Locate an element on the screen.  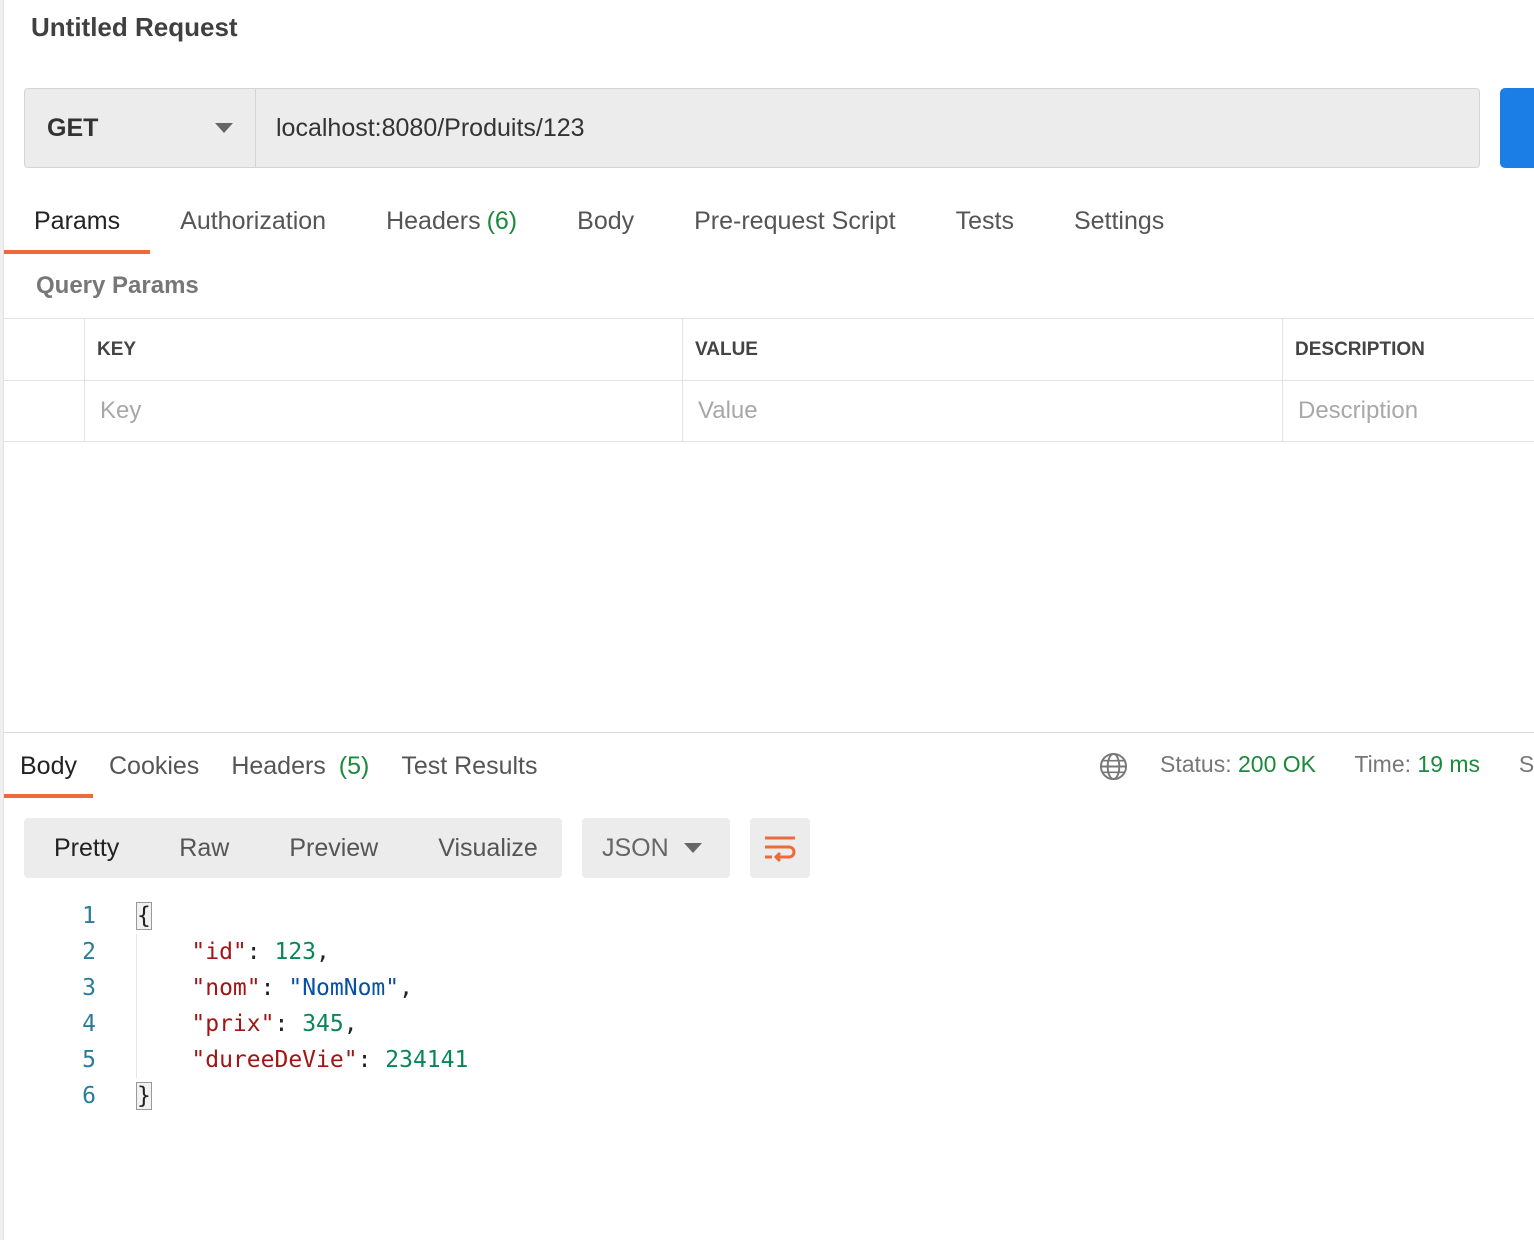
request-title: Untitled Request is located at coordinates (134, 27).